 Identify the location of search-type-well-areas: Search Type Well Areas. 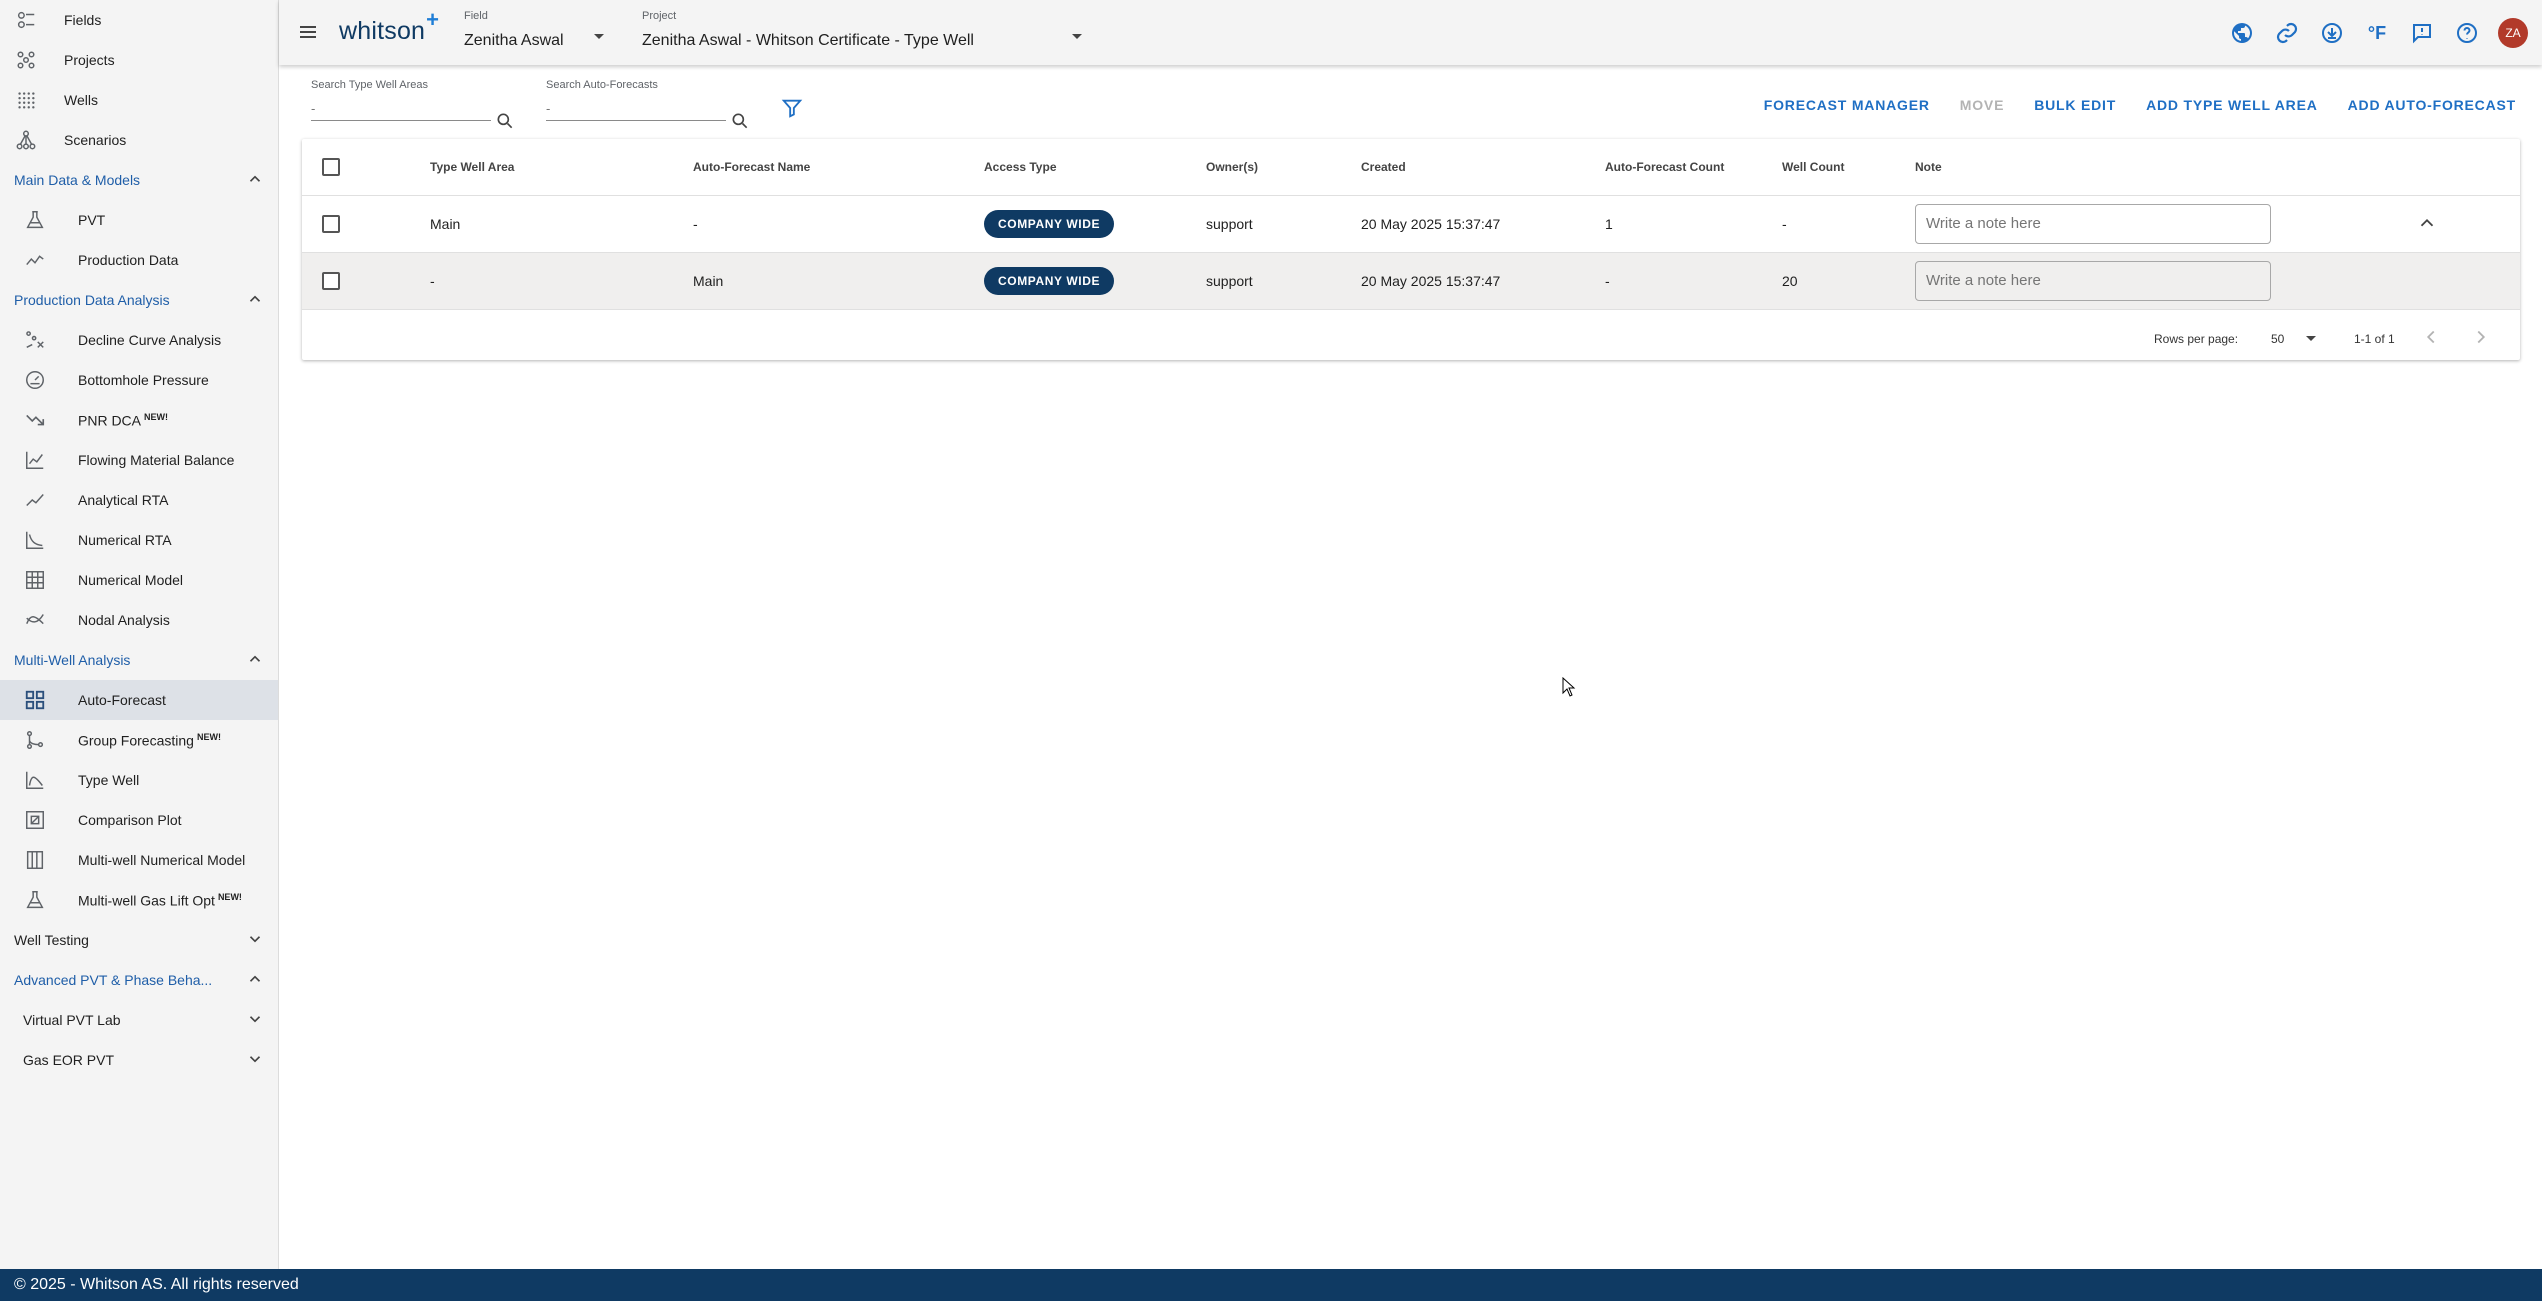
(413, 104).